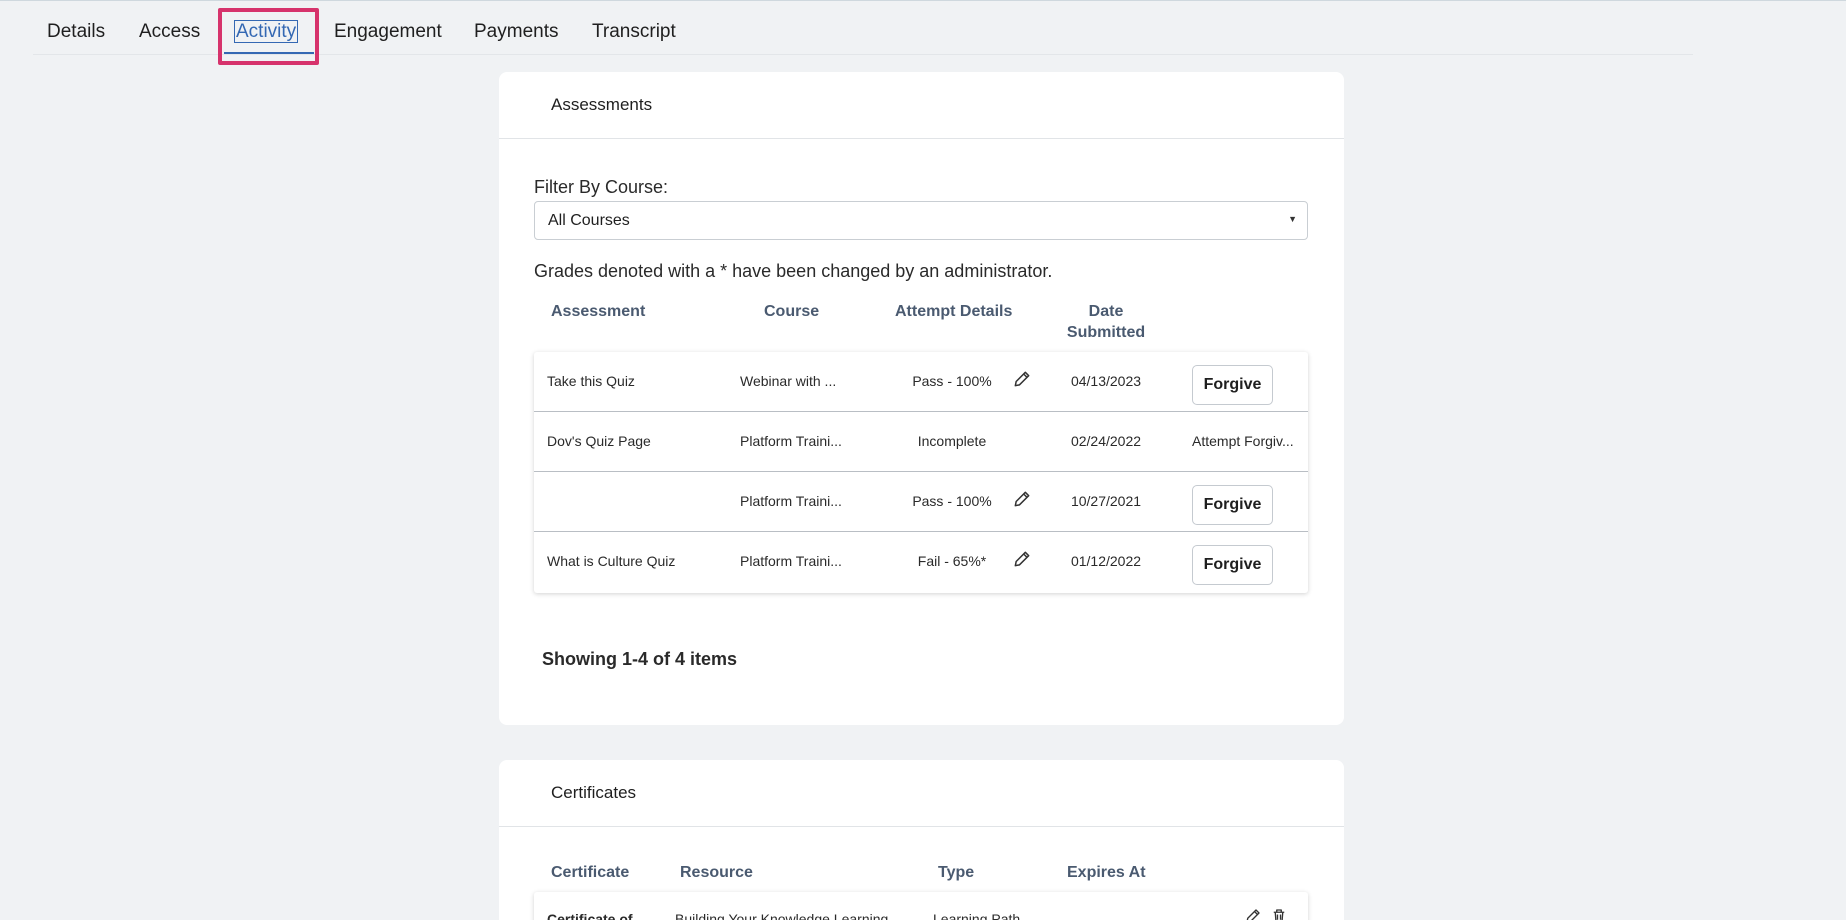  I want to click on tab-activity: Activity, so click(266, 31).